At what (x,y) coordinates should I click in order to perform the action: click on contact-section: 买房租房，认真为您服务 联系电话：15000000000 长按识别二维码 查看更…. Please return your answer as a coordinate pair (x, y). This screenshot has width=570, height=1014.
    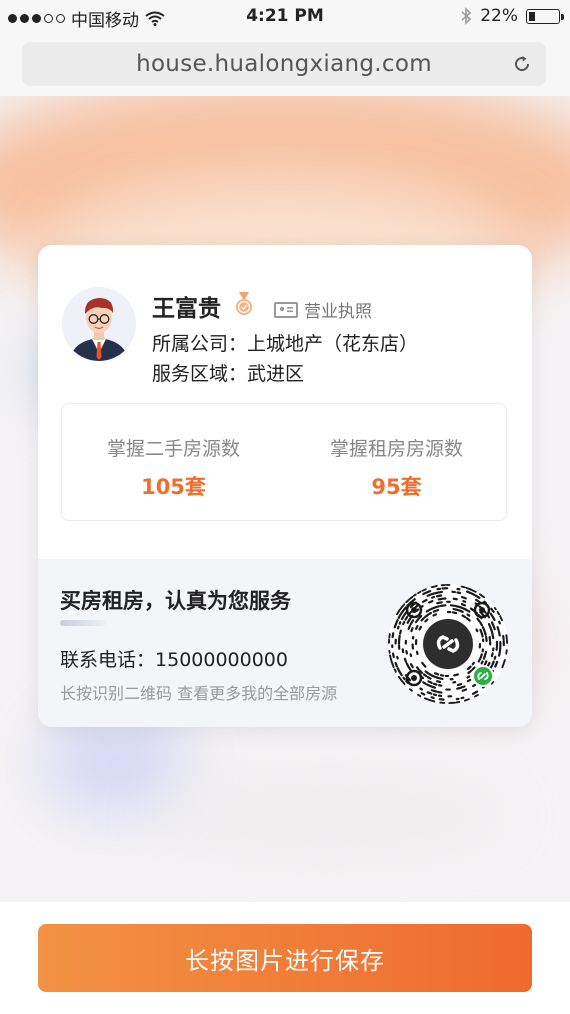
    Looking at the image, I should click on (285, 643).